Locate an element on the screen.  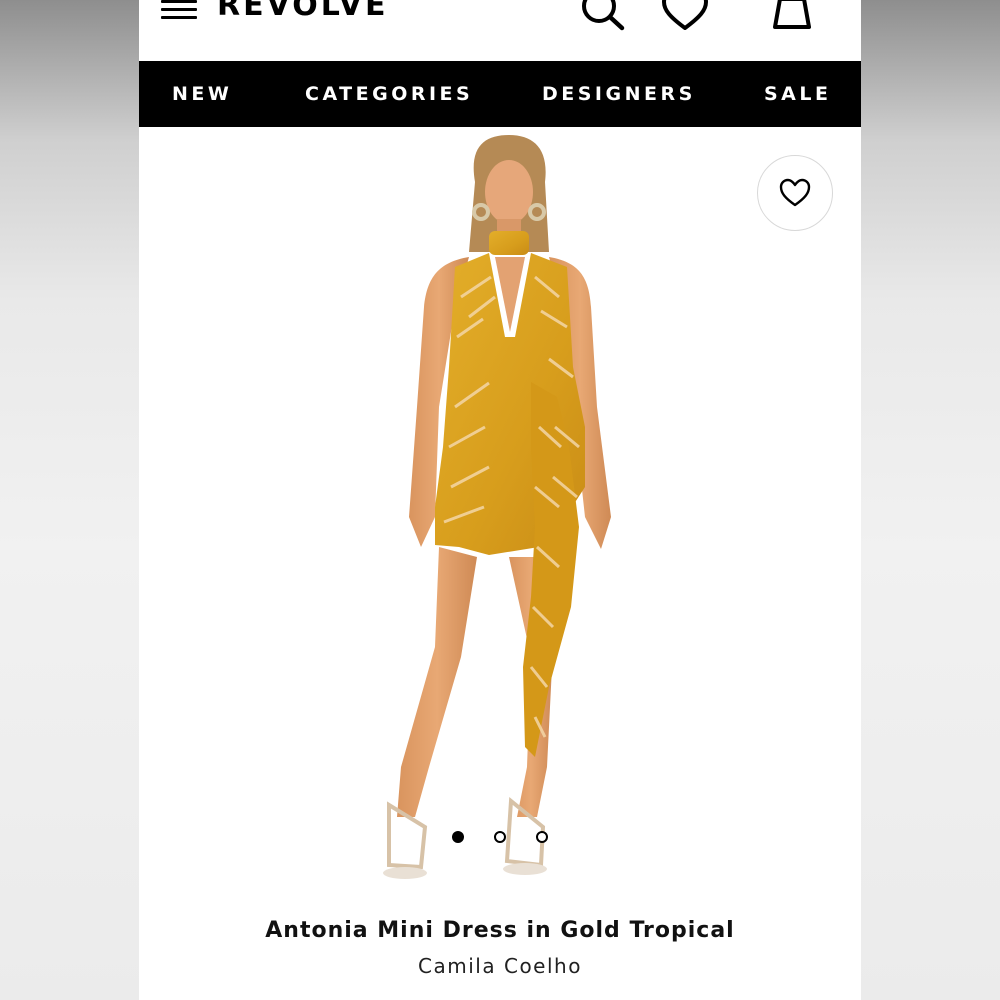
carousel-pagination is located at coordinates (500, 839).